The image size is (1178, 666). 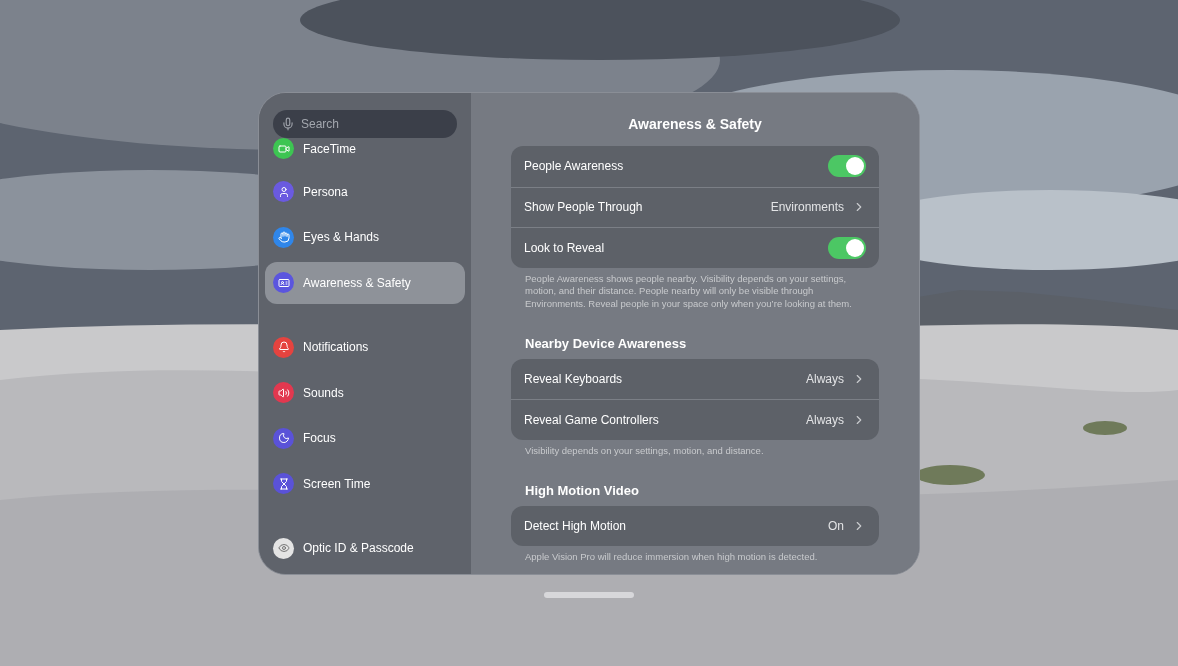 I want to click on sidebar-item: FaceTime, so click(x=365, y=148).